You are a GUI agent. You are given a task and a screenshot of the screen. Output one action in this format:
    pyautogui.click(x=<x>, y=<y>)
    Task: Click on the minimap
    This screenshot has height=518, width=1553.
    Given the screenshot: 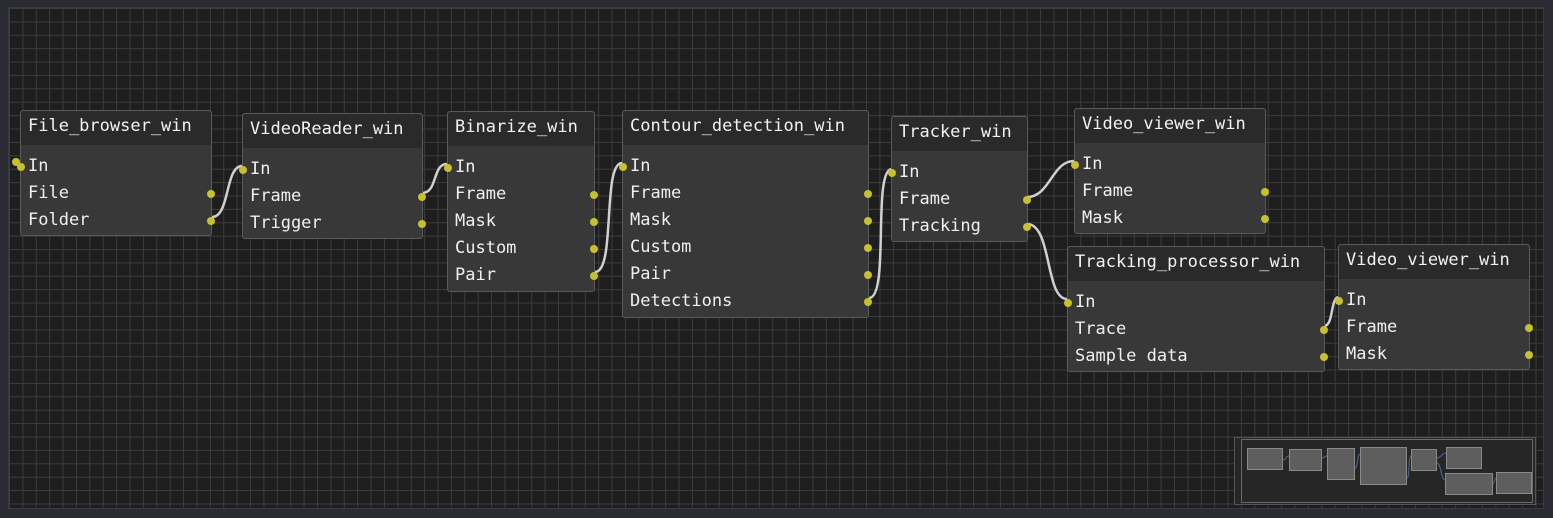 What is the action you would take?
    pyautogui.click(x=1385, y=471)
    